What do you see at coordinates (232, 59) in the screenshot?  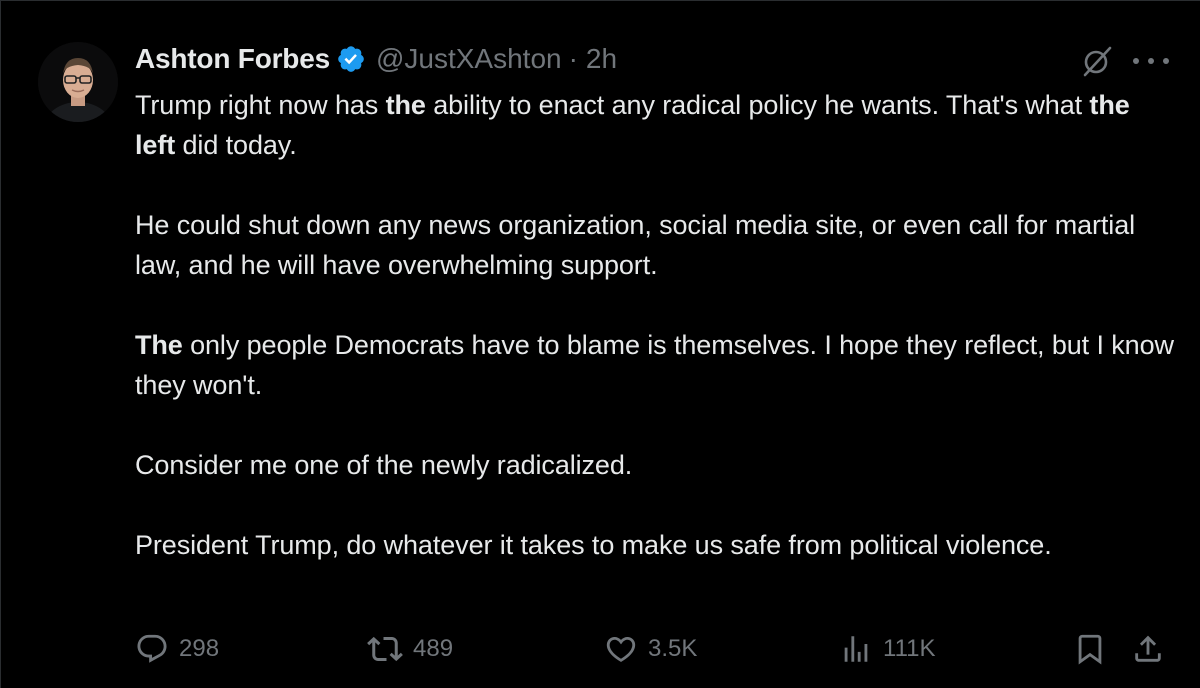 I see `display-name: Ashton Forbes` at bounding box center [232, 59].